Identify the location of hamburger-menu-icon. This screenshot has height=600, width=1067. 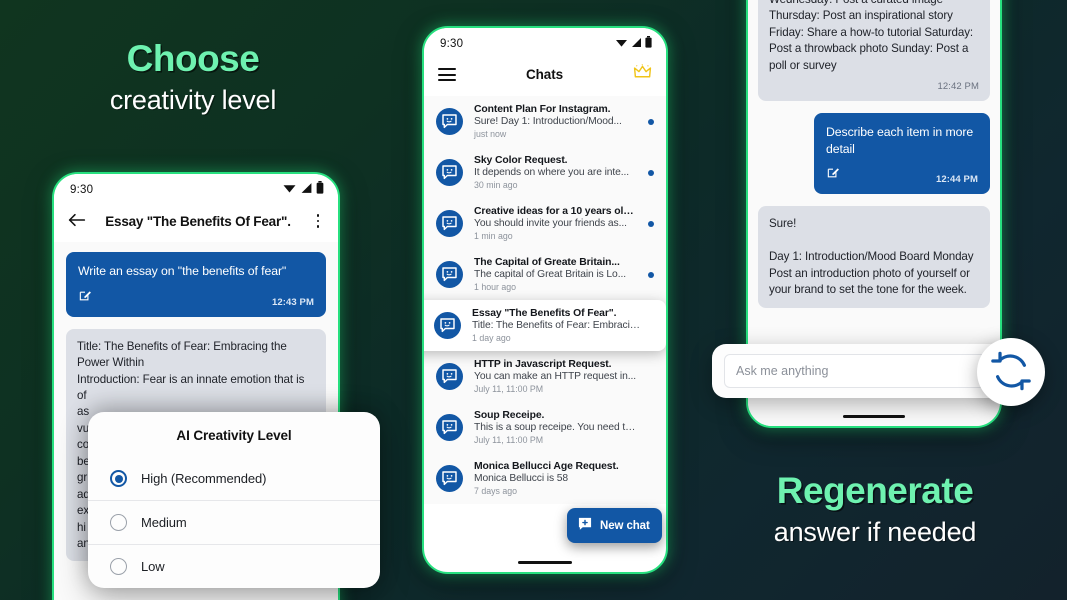
(447, 74).